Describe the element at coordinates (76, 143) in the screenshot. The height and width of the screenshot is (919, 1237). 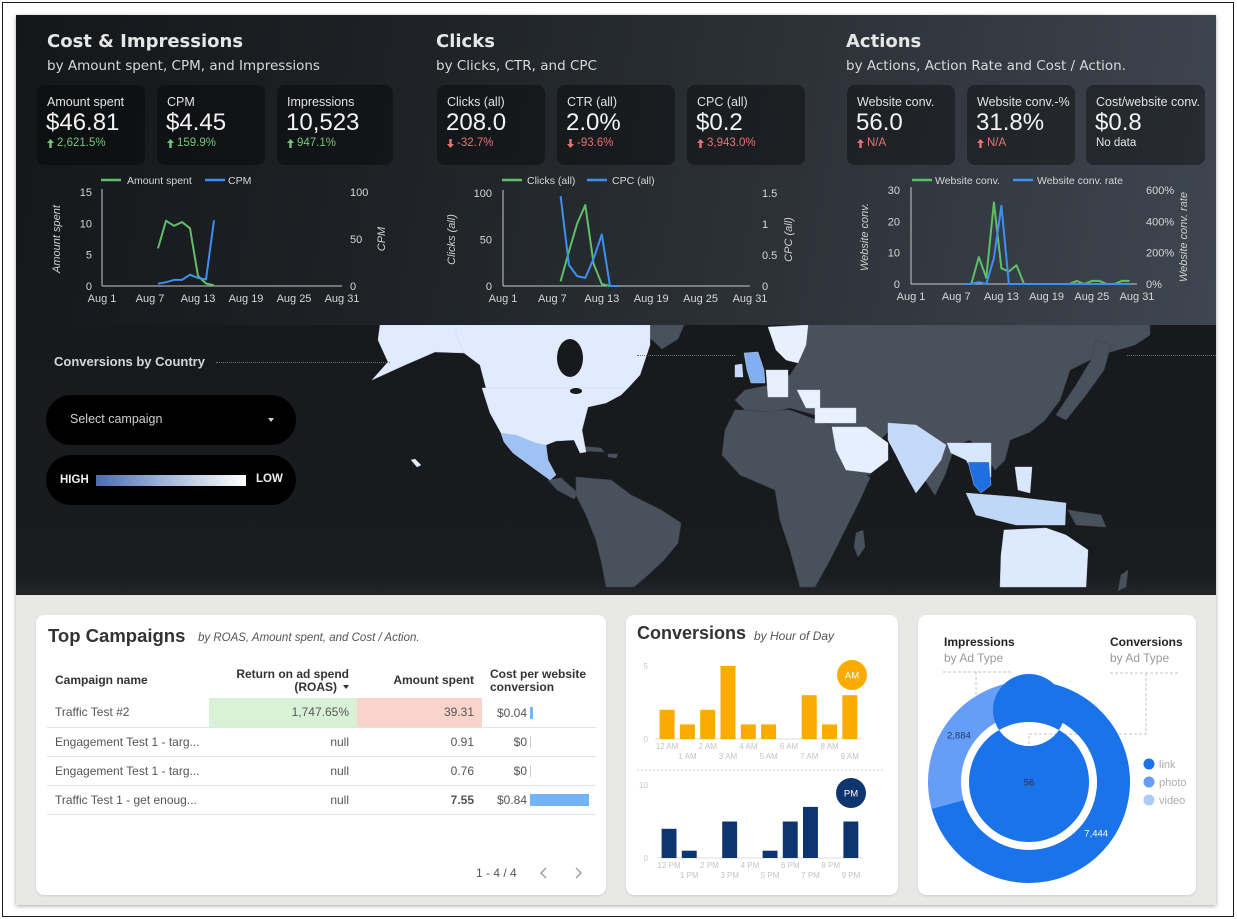
I see `scorecard-delta: 2,621.5%` at that location.